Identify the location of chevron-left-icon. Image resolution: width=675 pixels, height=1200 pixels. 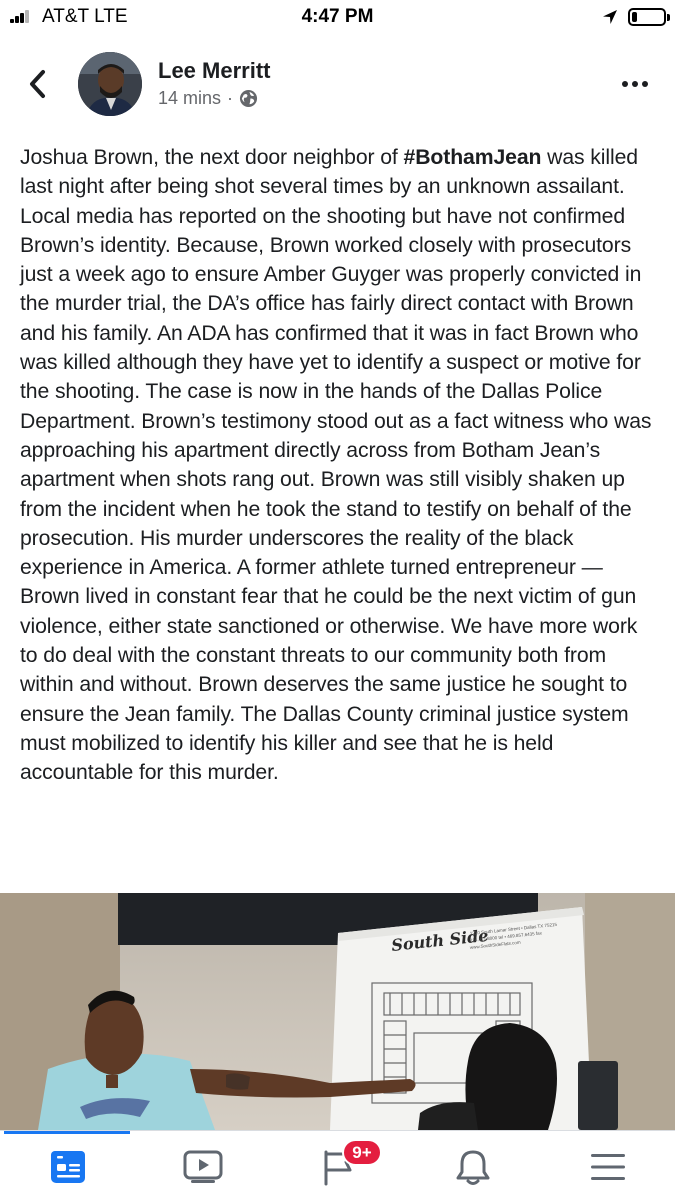
(37, 84).